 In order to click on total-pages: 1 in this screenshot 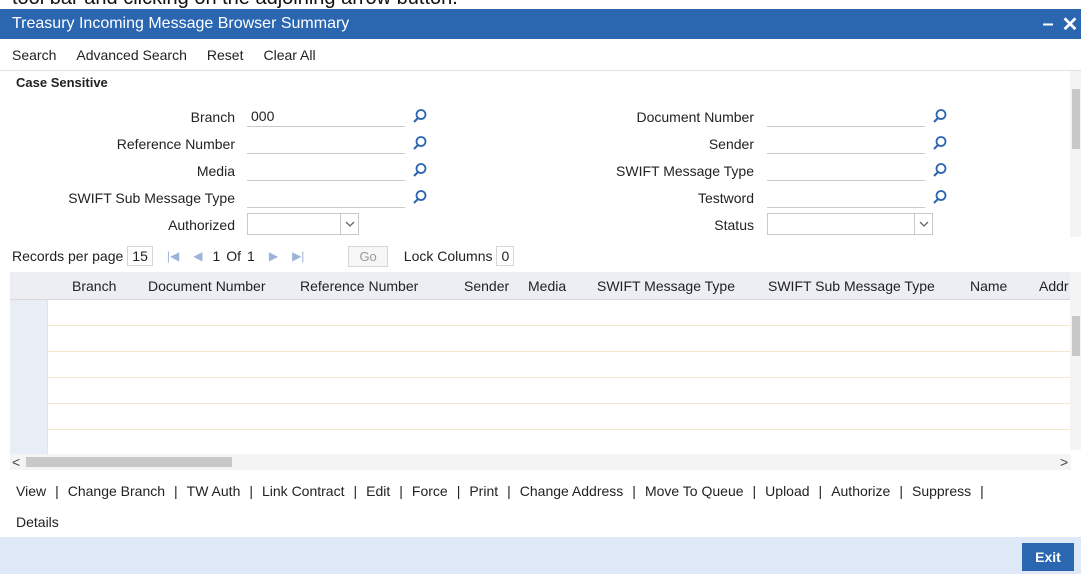, I will do `click(251, 256)`.